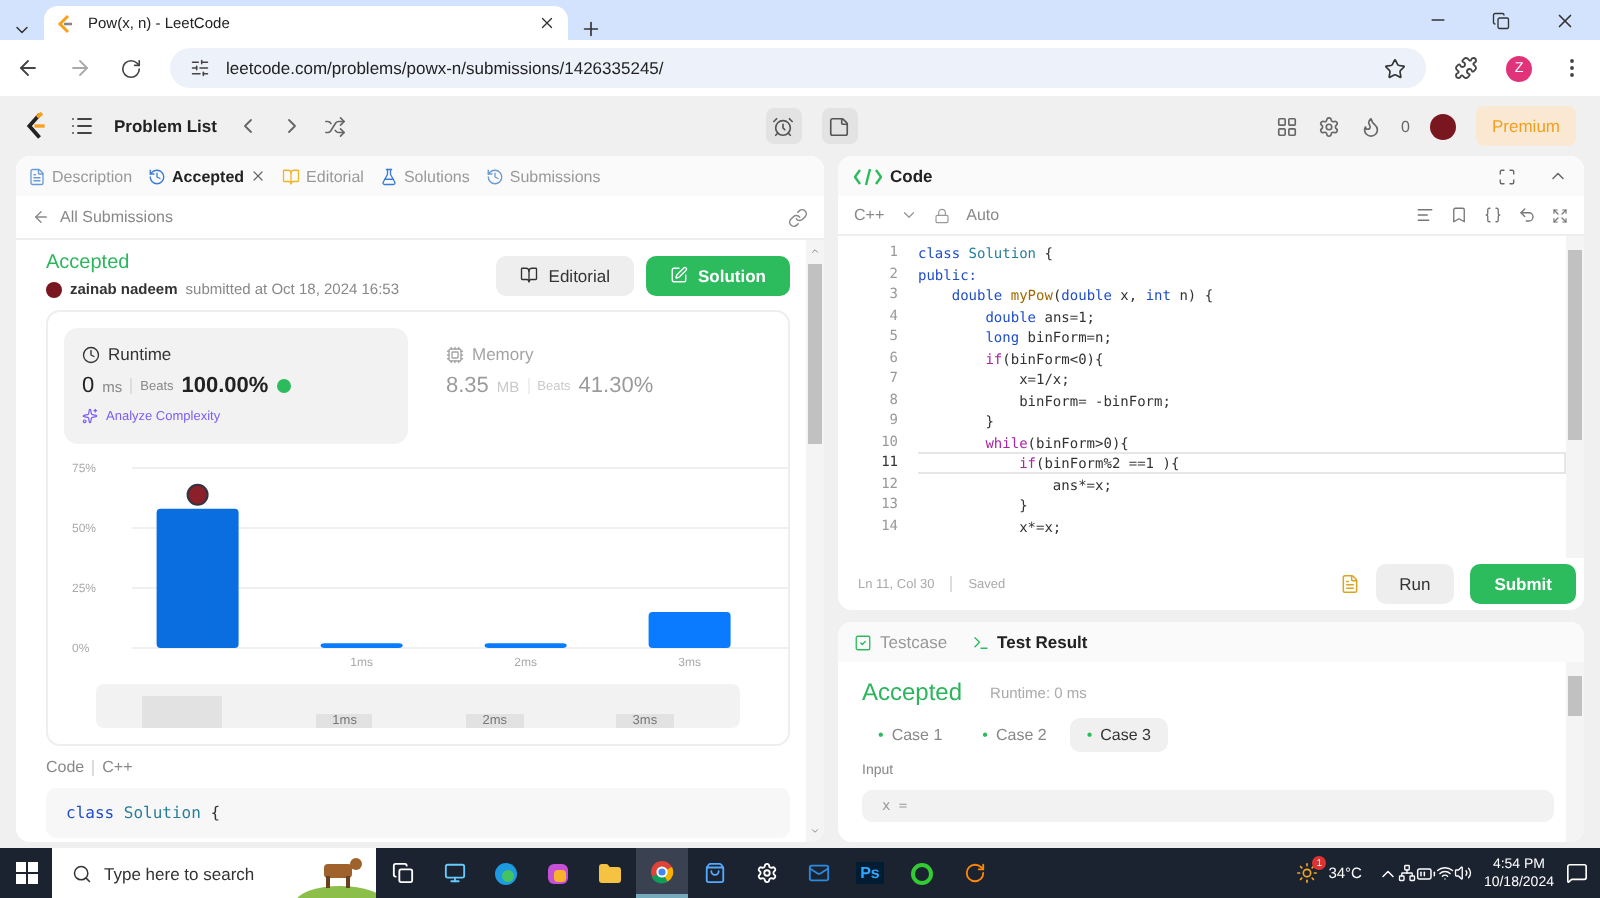 The image size is (1600, 898). I want to click on expand-icon, so click(1560, 215).